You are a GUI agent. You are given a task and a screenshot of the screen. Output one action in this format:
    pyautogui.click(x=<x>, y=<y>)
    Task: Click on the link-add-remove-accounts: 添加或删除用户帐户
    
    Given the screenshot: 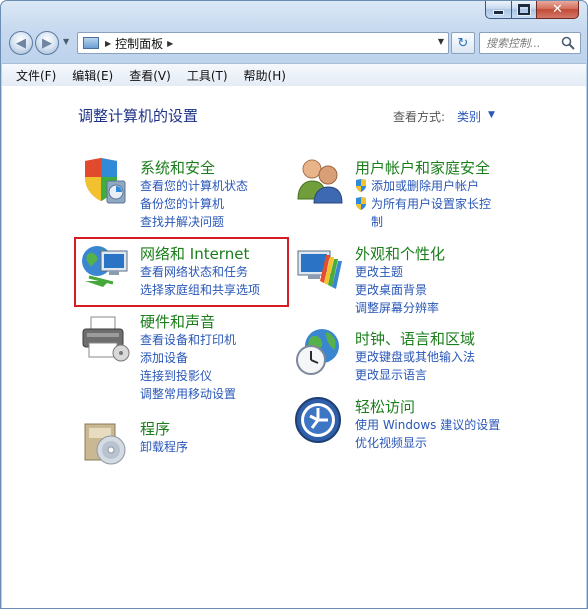 What is the action you would take?
    pyautogui.click(x=417, y=186)
    